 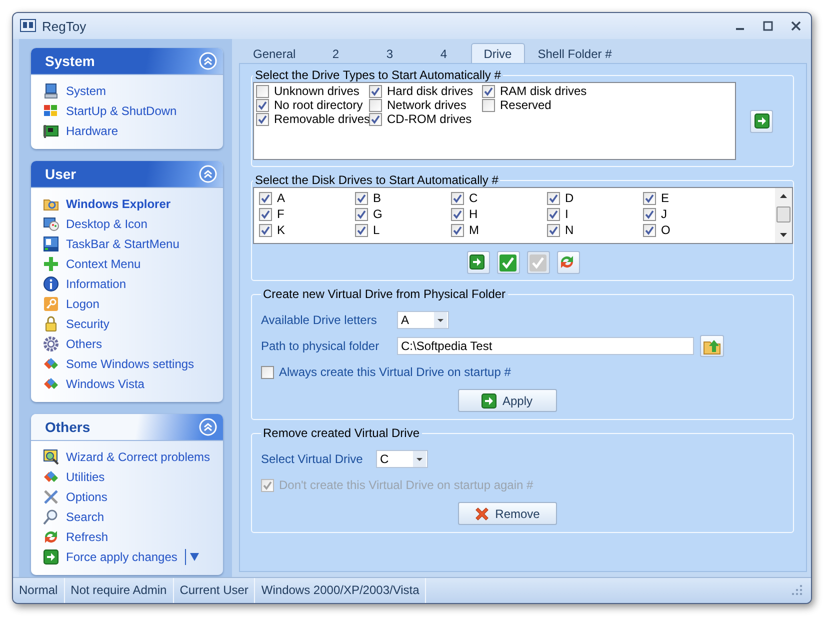 I want to click on browse-button, so click(x=712, y=346).